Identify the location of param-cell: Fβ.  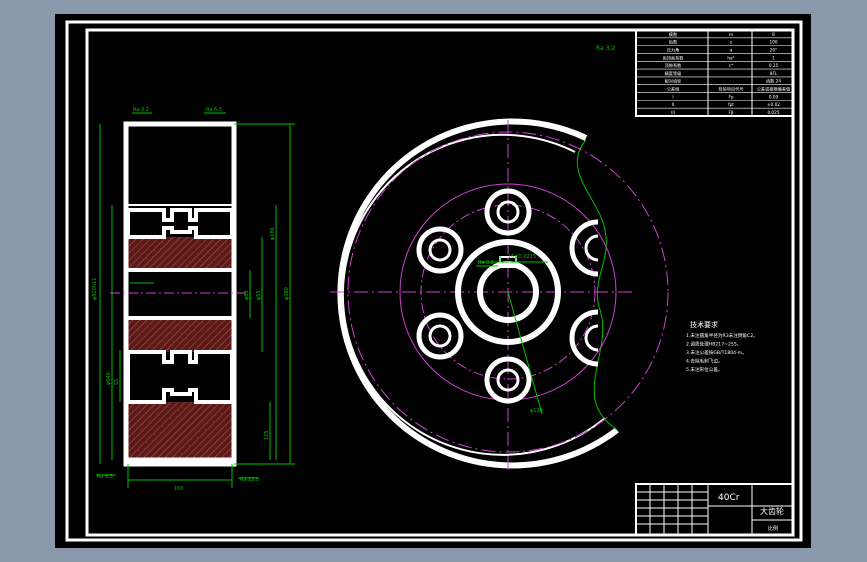
(730, 112).